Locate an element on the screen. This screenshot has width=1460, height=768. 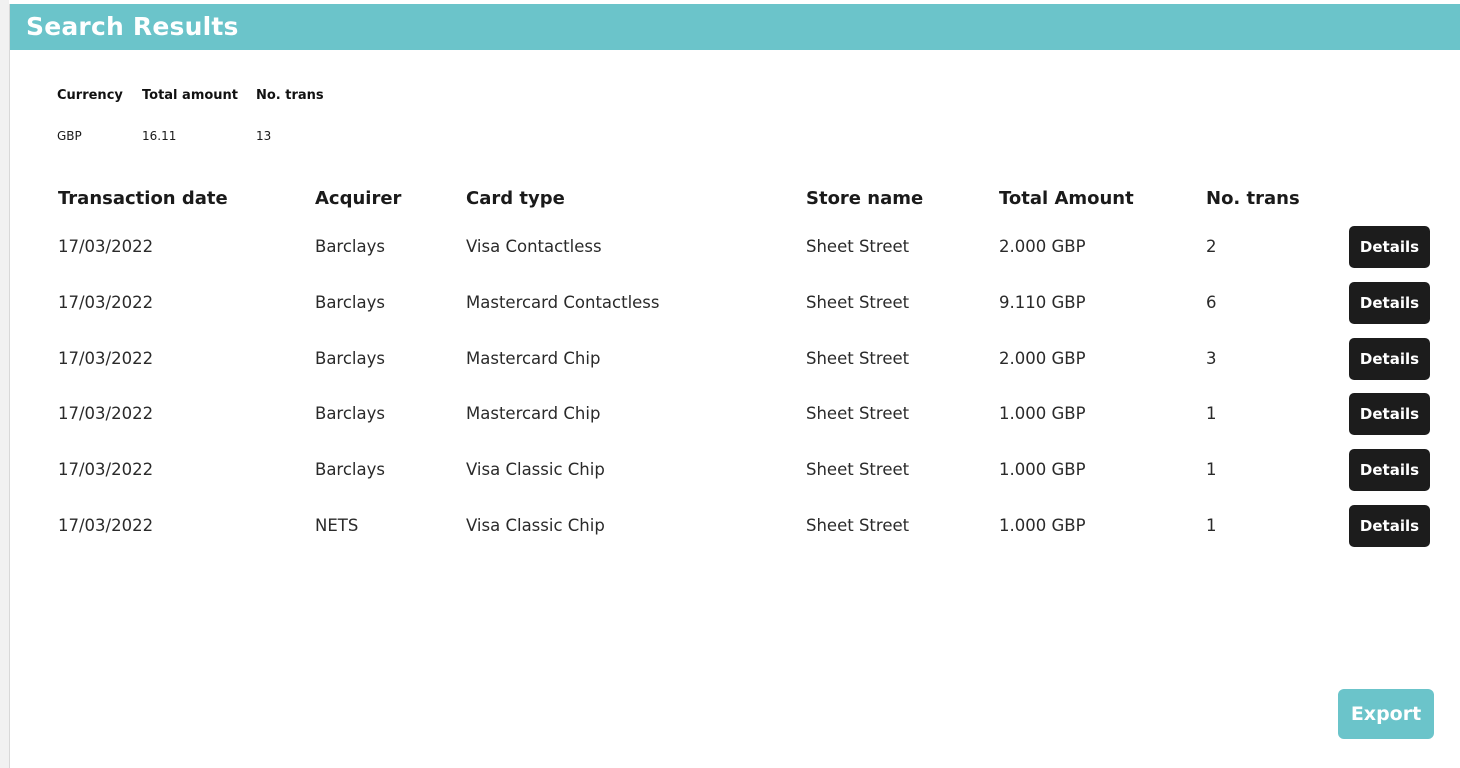
summary-header-no-trans: No. trans is located at coordinates (290, 95).